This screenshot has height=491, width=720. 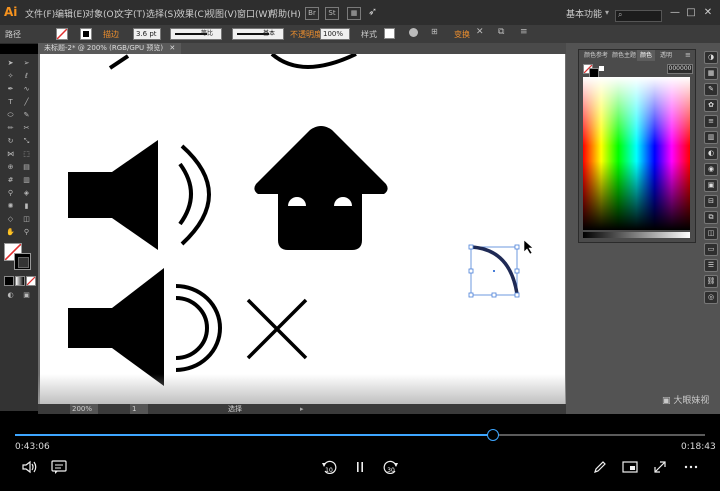 I want to click on none-mode-icon, so click(x=31, y=281).